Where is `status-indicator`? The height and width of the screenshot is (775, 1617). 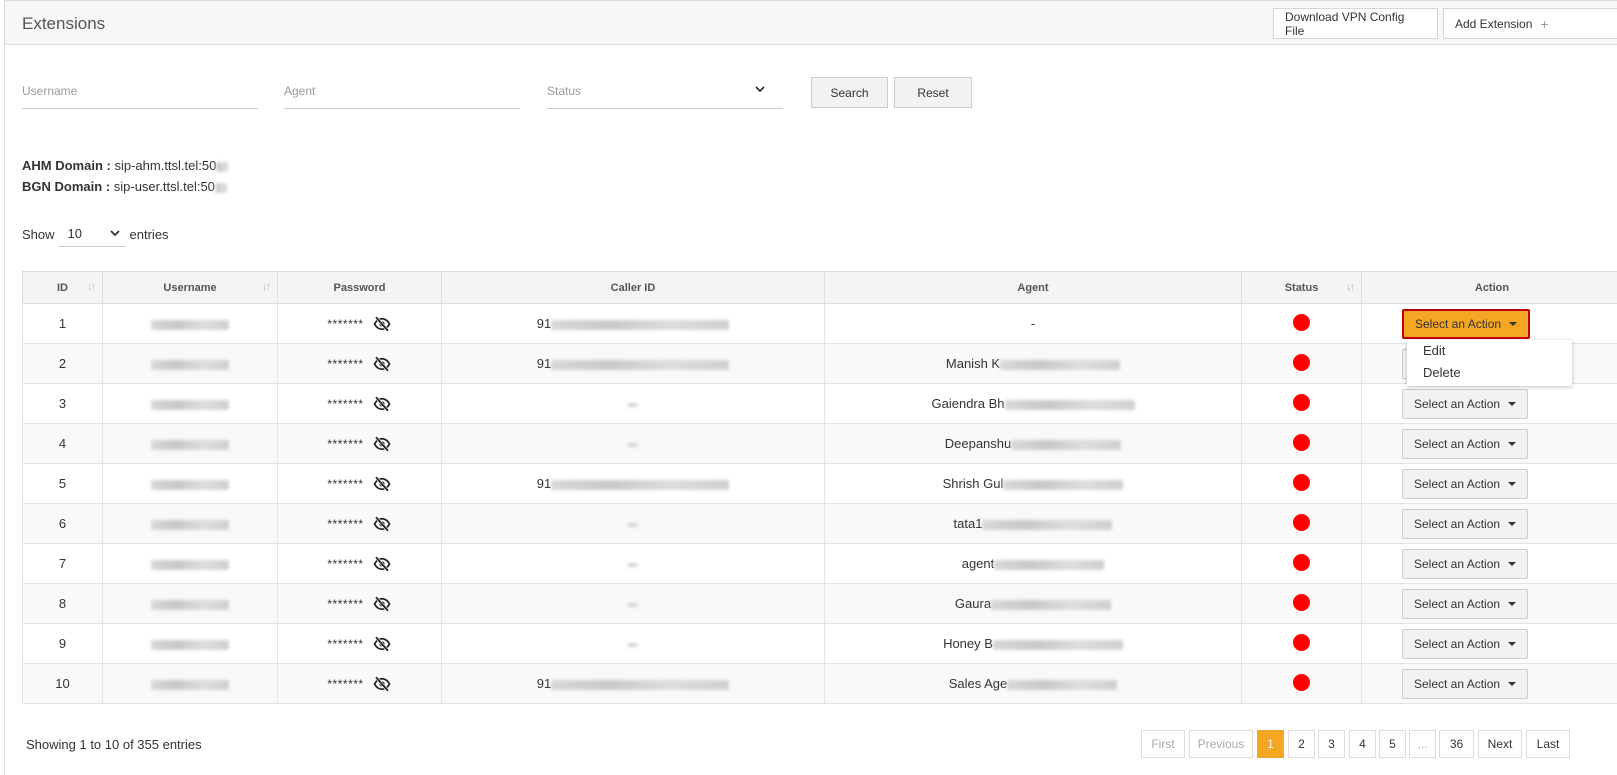
status-indicator is located at coordinates (1301, 682).